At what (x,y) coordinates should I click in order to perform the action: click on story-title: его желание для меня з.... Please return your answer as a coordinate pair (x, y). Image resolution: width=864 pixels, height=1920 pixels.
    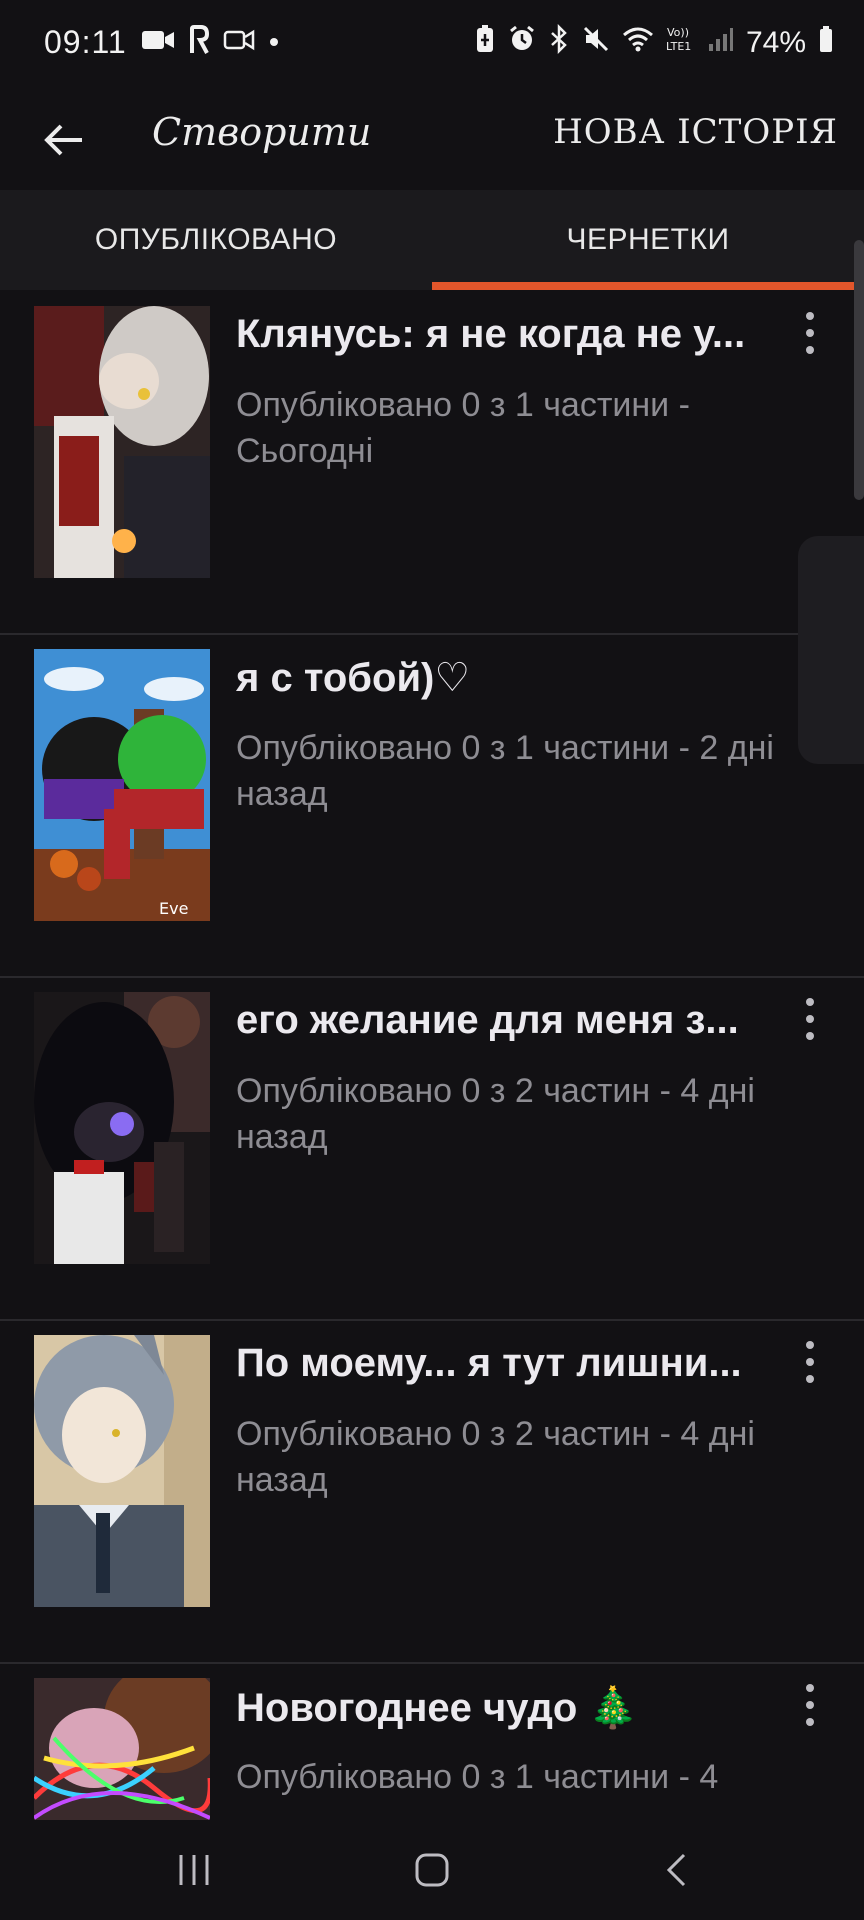
    Looking at the image, I should click on (487, 1020).